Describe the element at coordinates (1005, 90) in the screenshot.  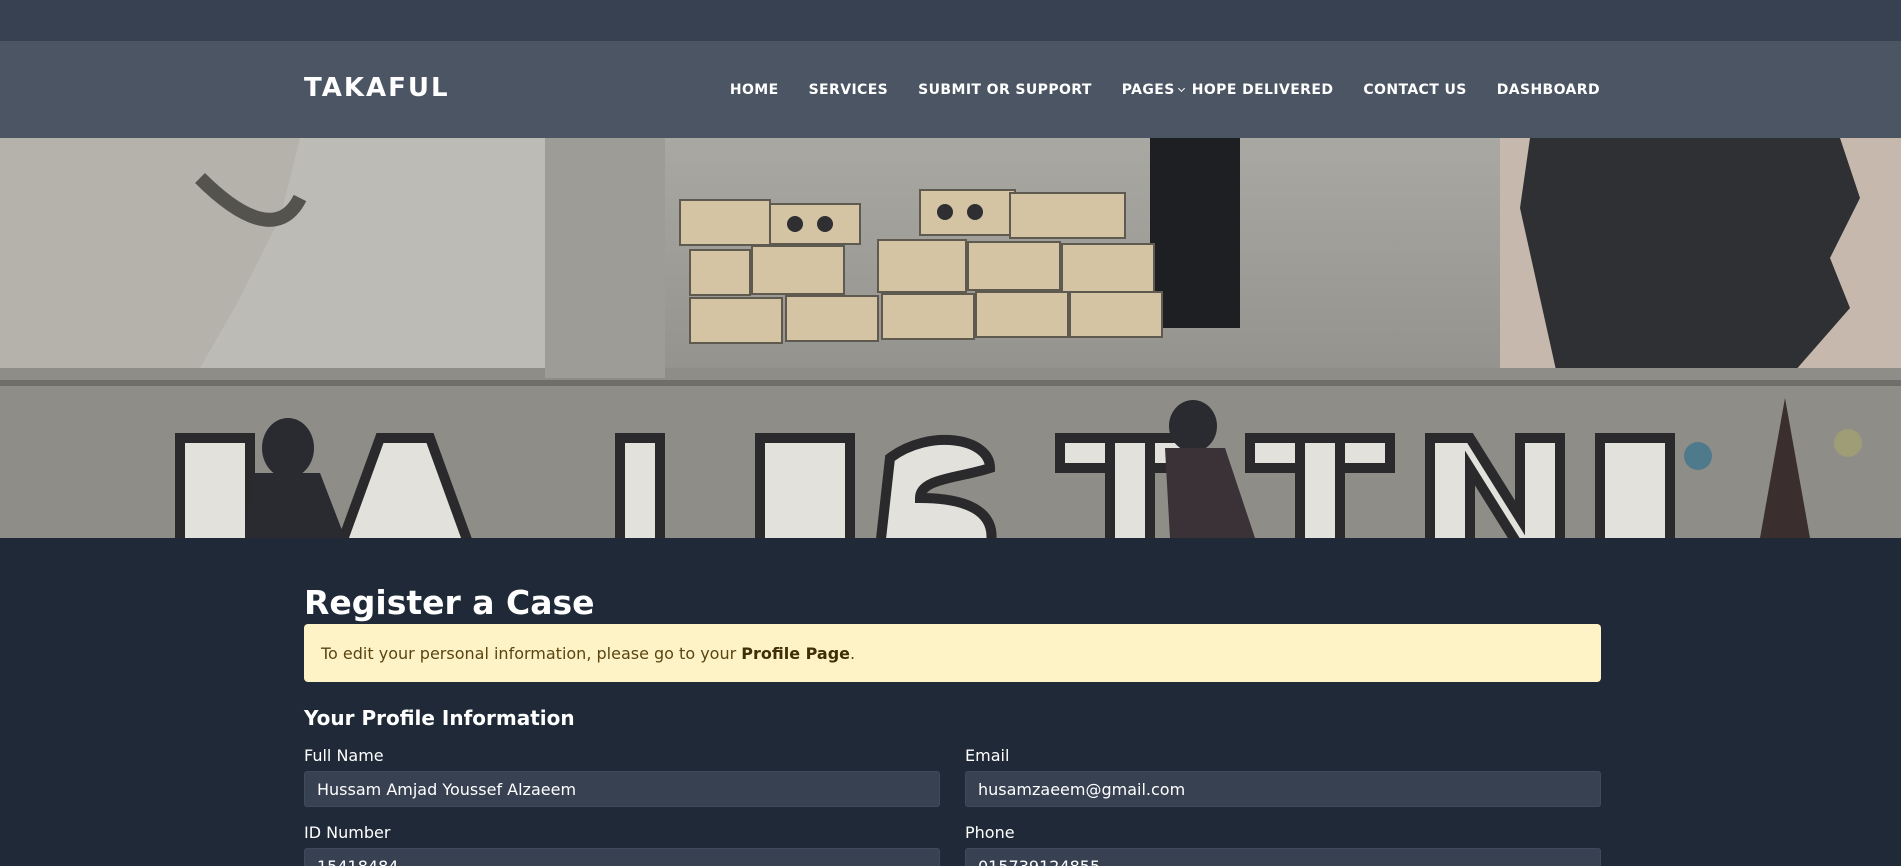
I see `nav-submit-or-support: SUBMIT OR SUPPORT` at that location.